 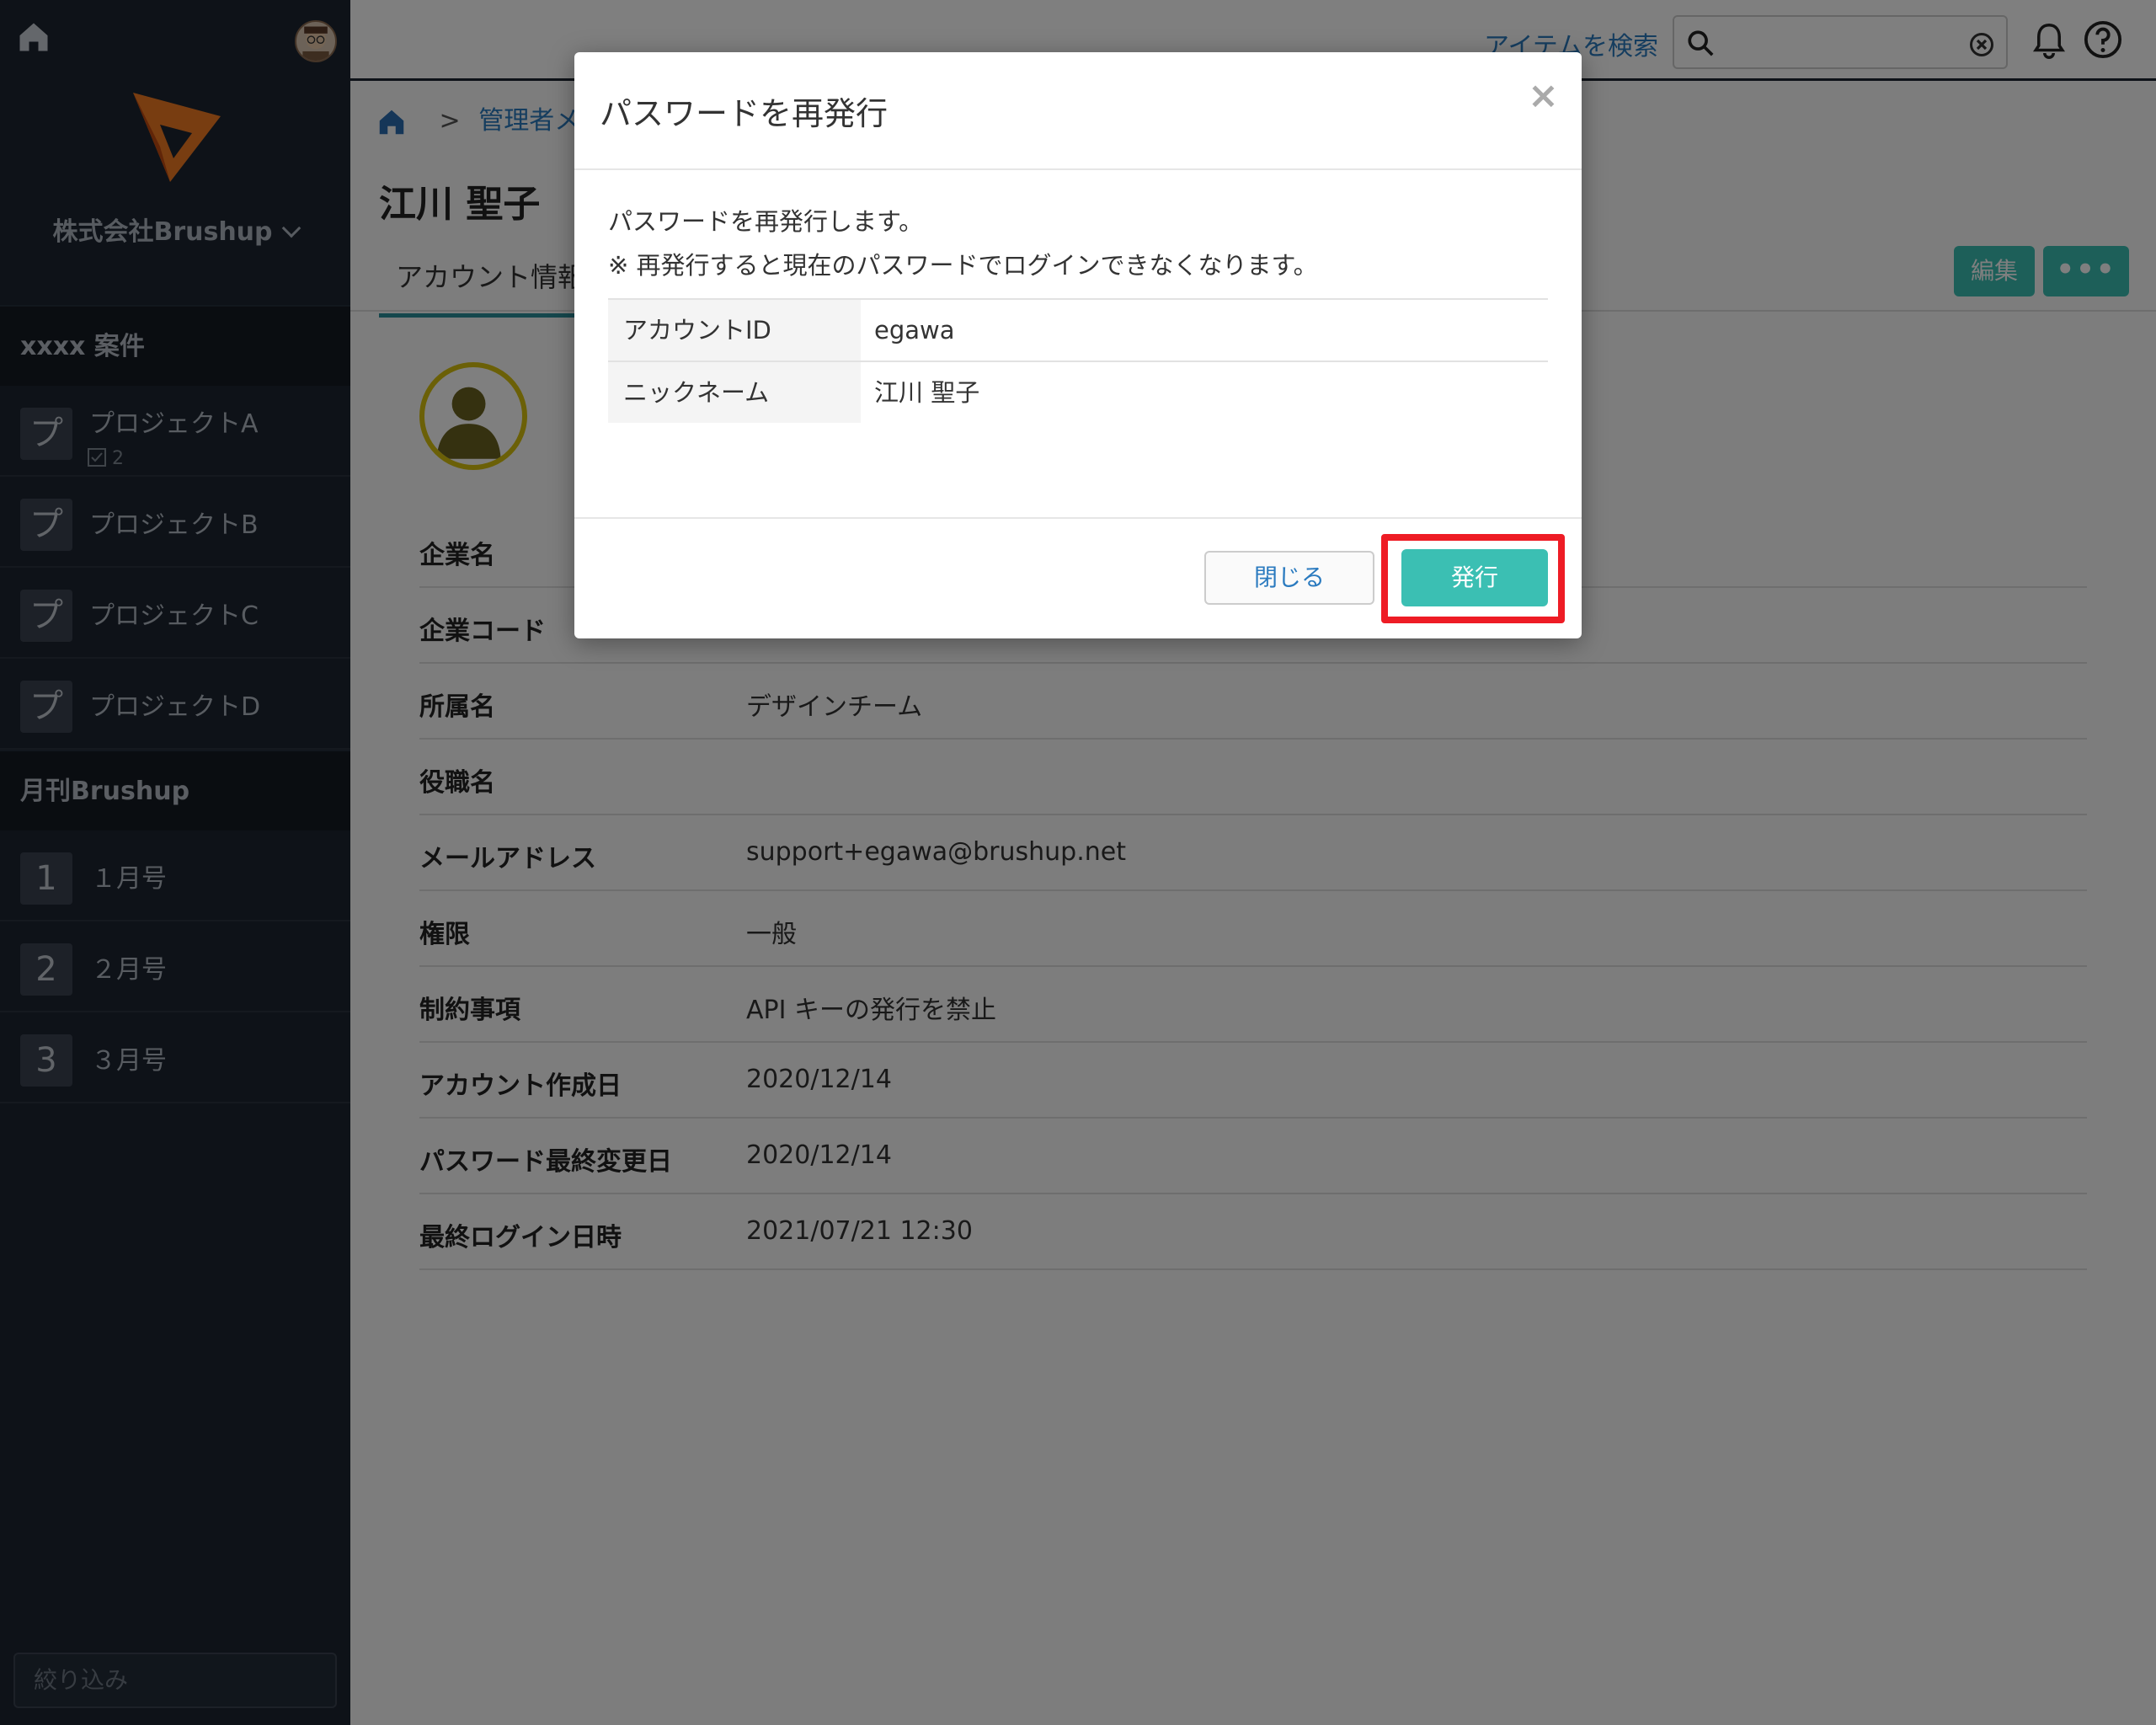 What do you see at coordinates (1289, 578) in the screenshot?
I see `close-button: 閉じる` at bounding box center [1289, 578].